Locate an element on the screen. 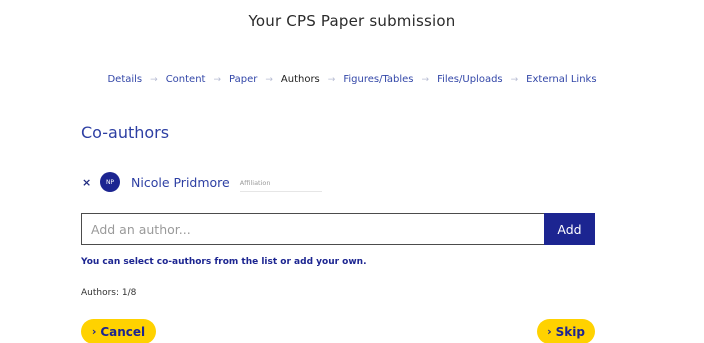  step-content: Content is located at coordinates (186, 79).